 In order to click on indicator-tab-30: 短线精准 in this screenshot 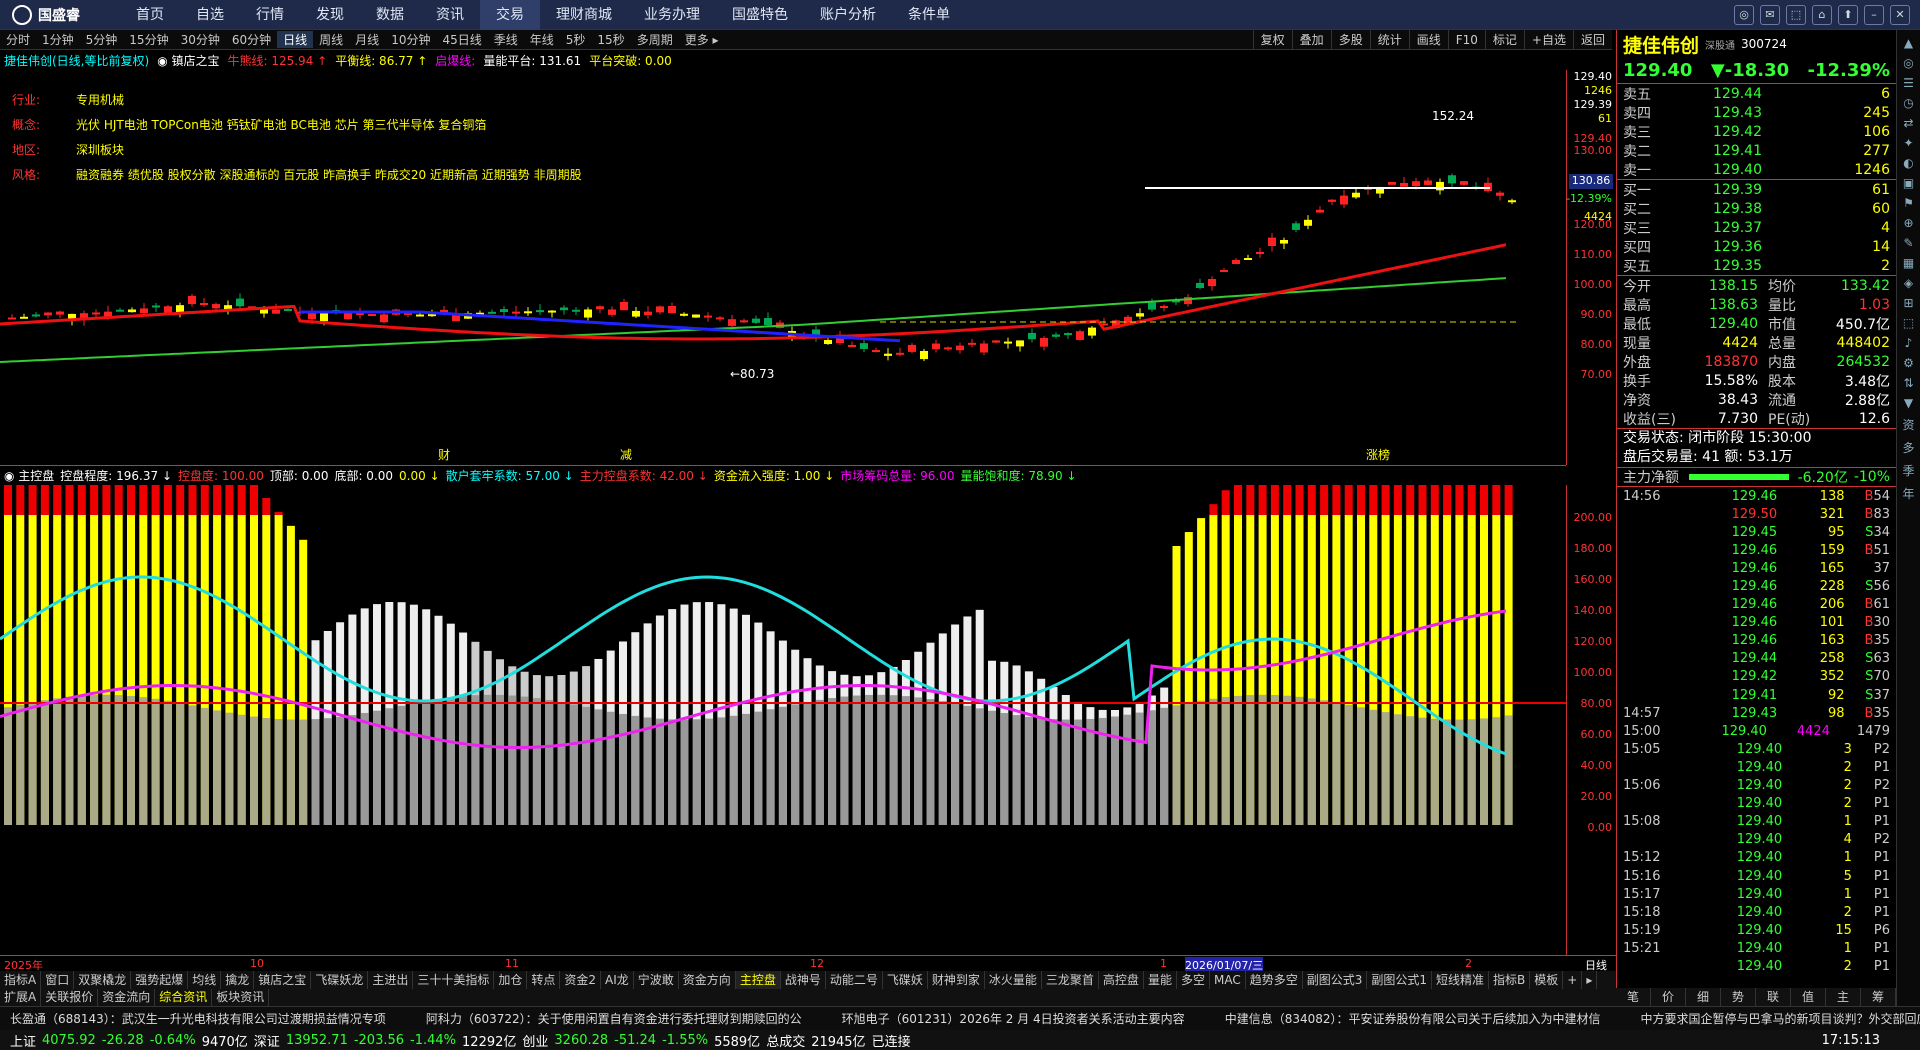, I will do `click(1461, 980)`.